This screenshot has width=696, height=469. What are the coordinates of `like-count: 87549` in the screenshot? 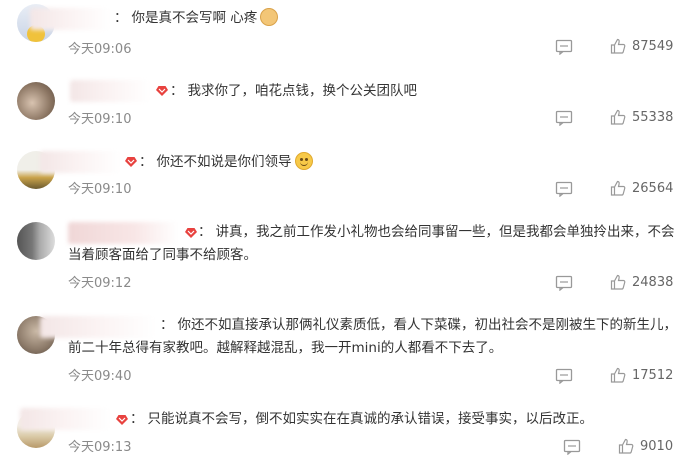 It's located at (653, 46).